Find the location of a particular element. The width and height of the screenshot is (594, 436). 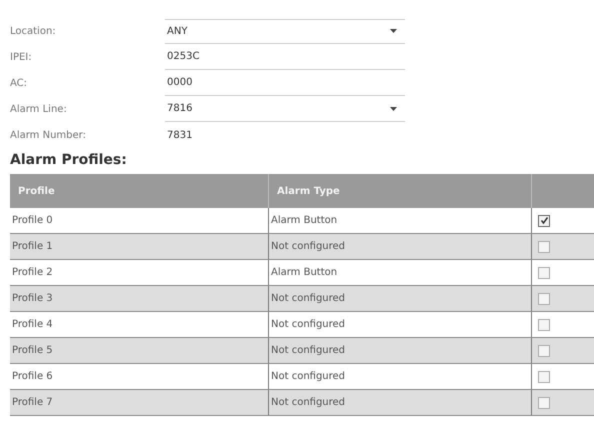

column-header: Alarm Type is located at coordinates (400, 191).